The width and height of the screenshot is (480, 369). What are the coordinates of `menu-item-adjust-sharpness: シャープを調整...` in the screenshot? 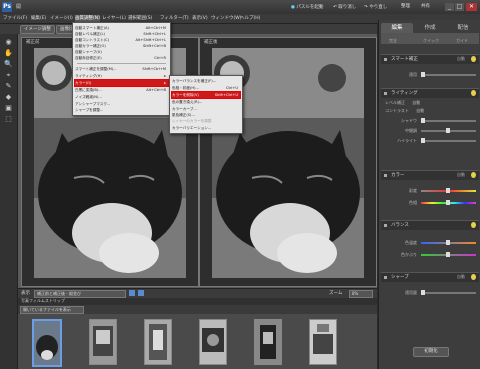 It's located at (121, 110).